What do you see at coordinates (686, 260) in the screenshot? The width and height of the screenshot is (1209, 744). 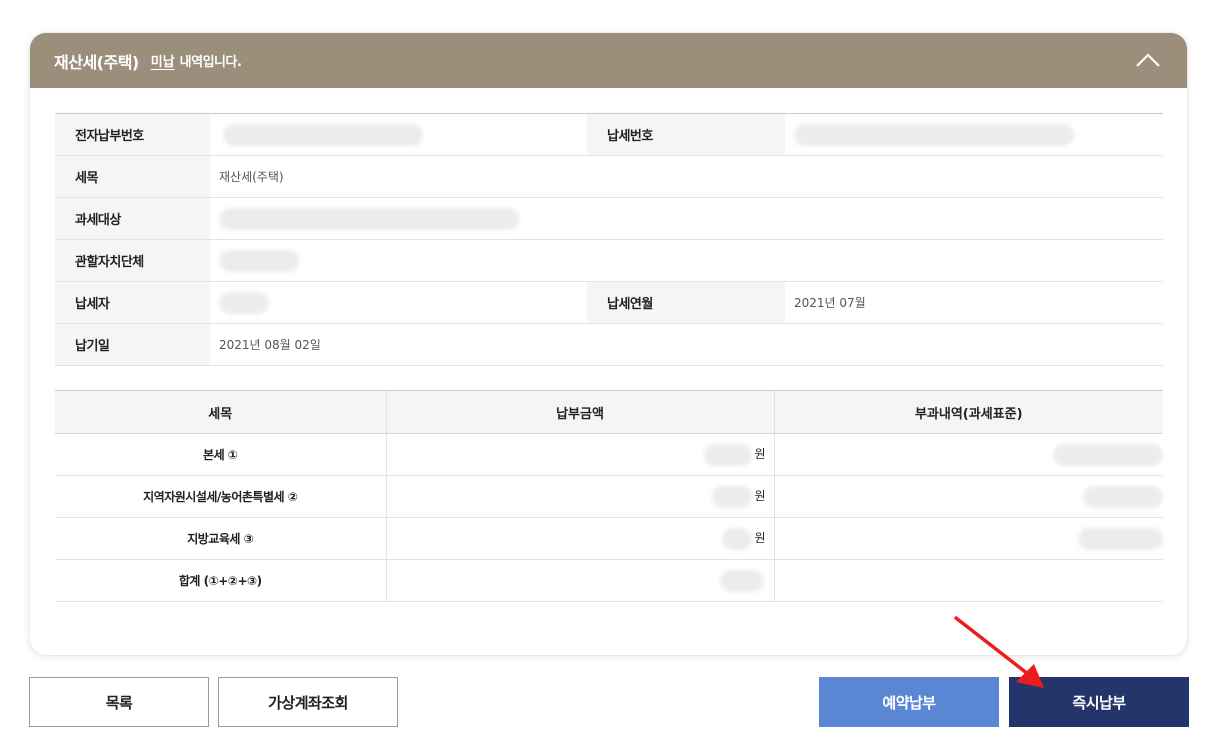 I see `local-gov-value` at bounding box center [686, 260].